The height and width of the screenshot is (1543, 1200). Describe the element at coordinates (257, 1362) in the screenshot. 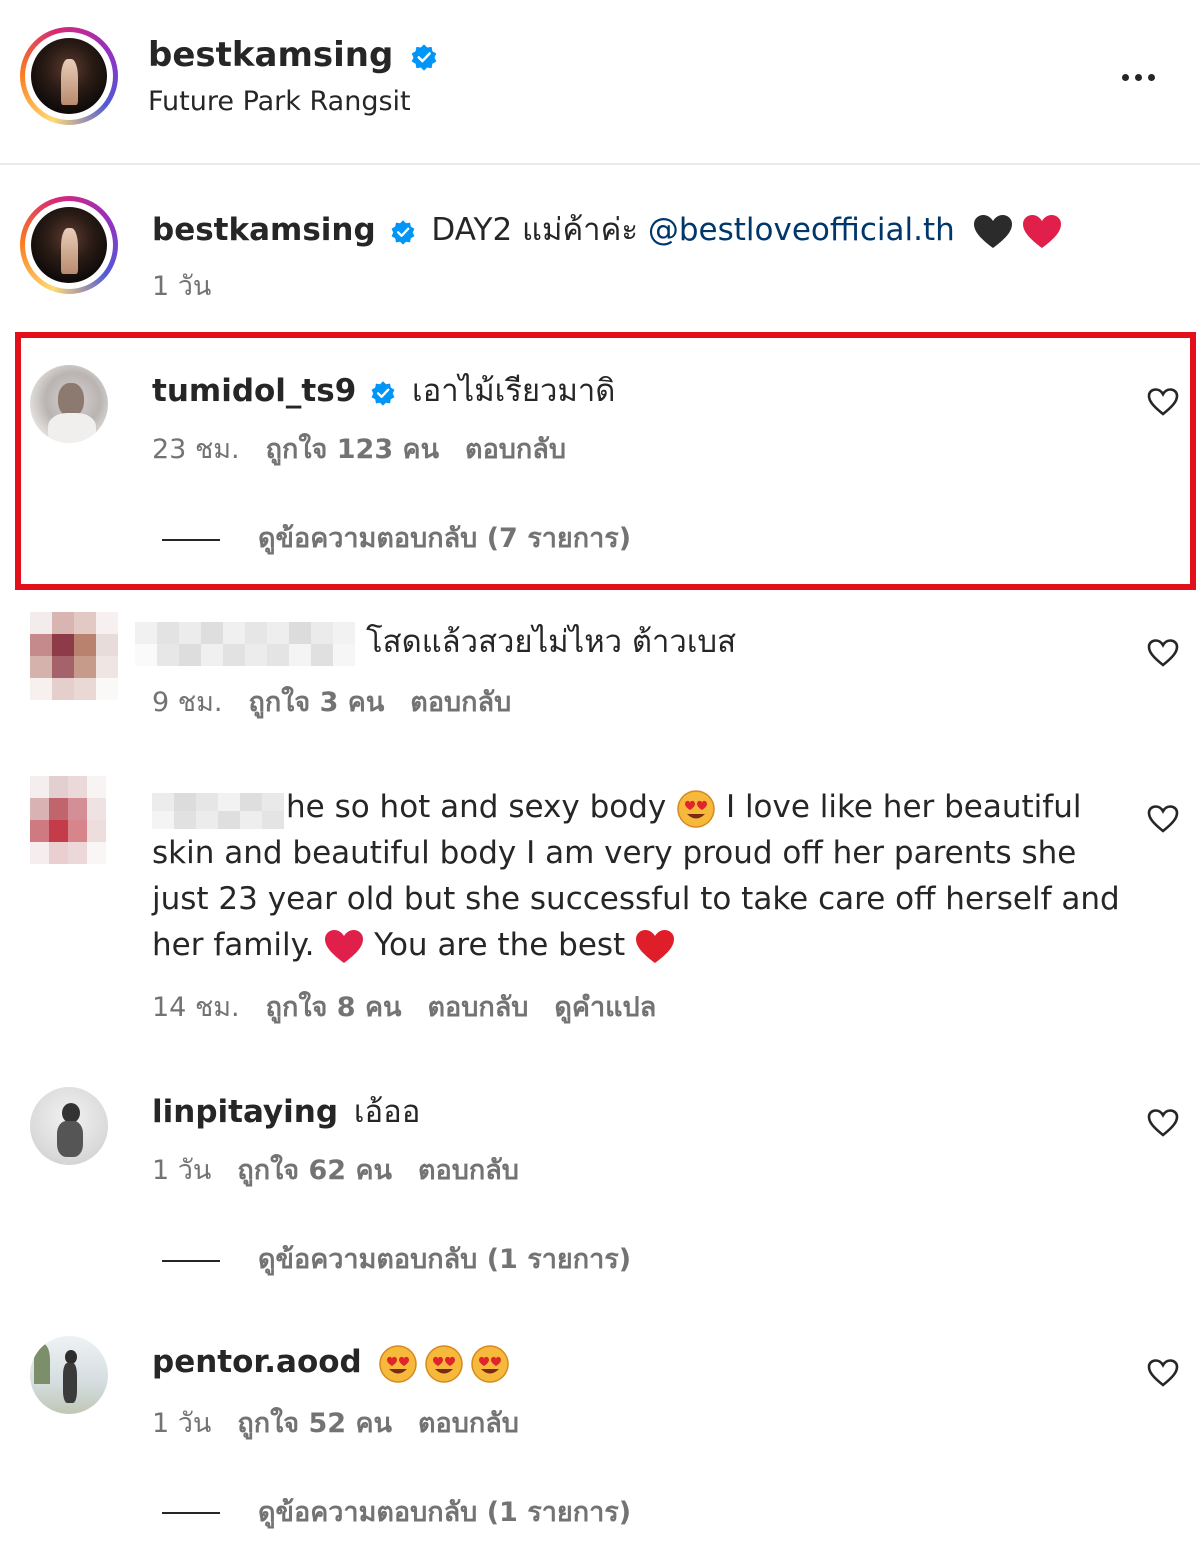

I see `comment-username: pentor.aood` at that location.